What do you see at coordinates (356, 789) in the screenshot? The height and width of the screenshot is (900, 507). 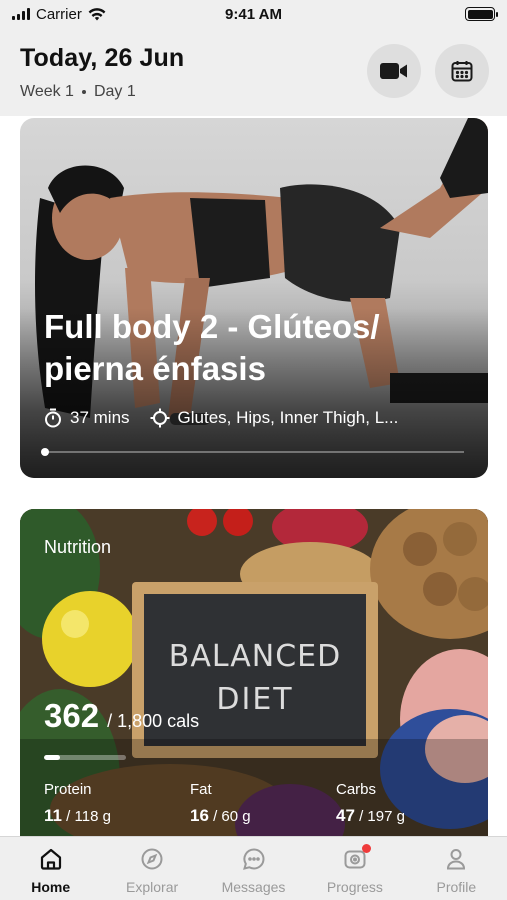 I see `macro-label: Carbs` at bounding box center [356, 789].